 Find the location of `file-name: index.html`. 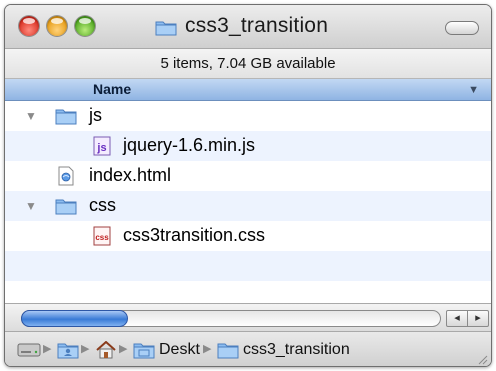

file-name: index.html is located at coordinates (130, 175).